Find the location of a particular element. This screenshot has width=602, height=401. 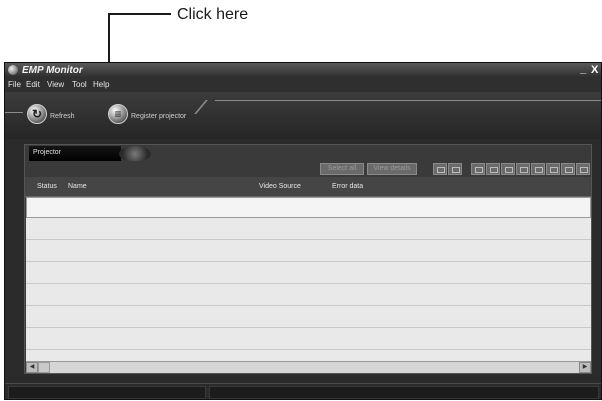

status-pane-left is located at coordinates (107, 392).